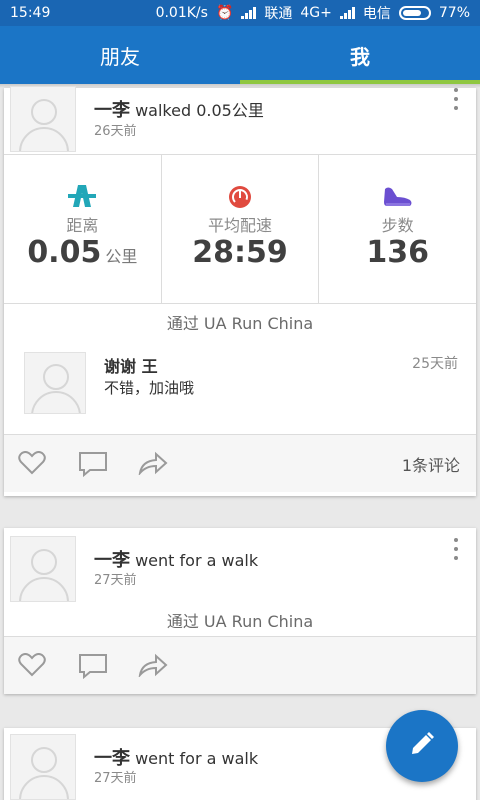  I want to click on comment: 谢谢 王 不错，加油哦 25天前, so click(240, 385).